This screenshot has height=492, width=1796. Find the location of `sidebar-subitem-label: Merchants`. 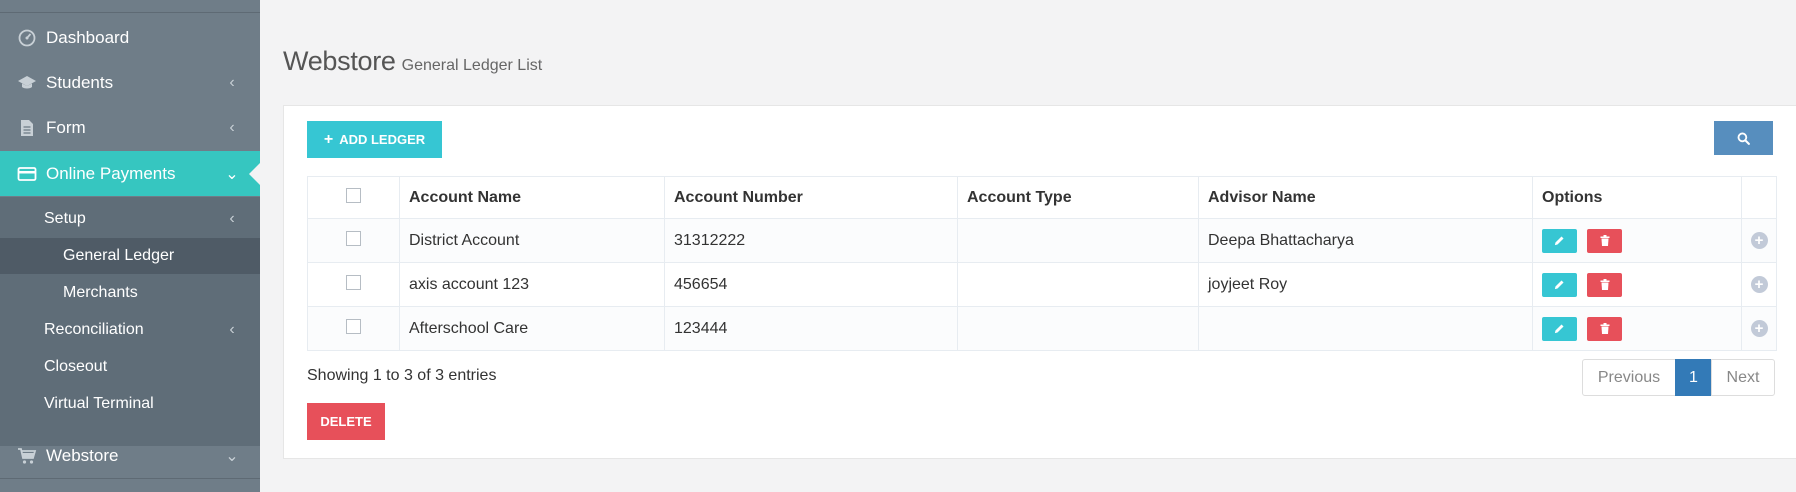

sidebar-subitem-label: Merchants is located at coordinates (100, 292).